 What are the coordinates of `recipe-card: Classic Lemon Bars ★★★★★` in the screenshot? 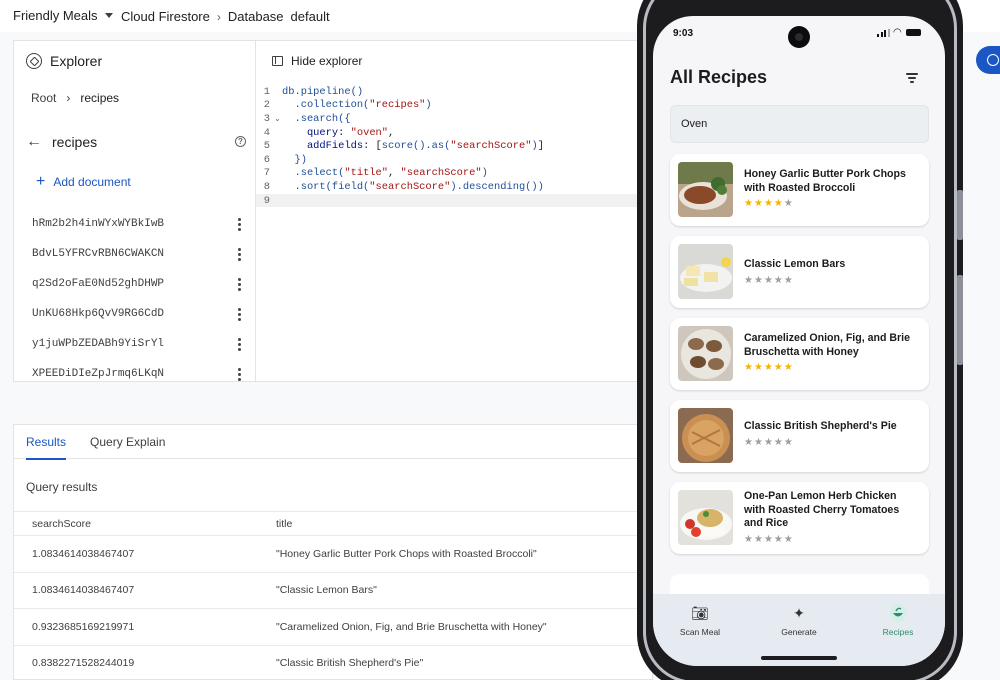 It's located at (799, 272).